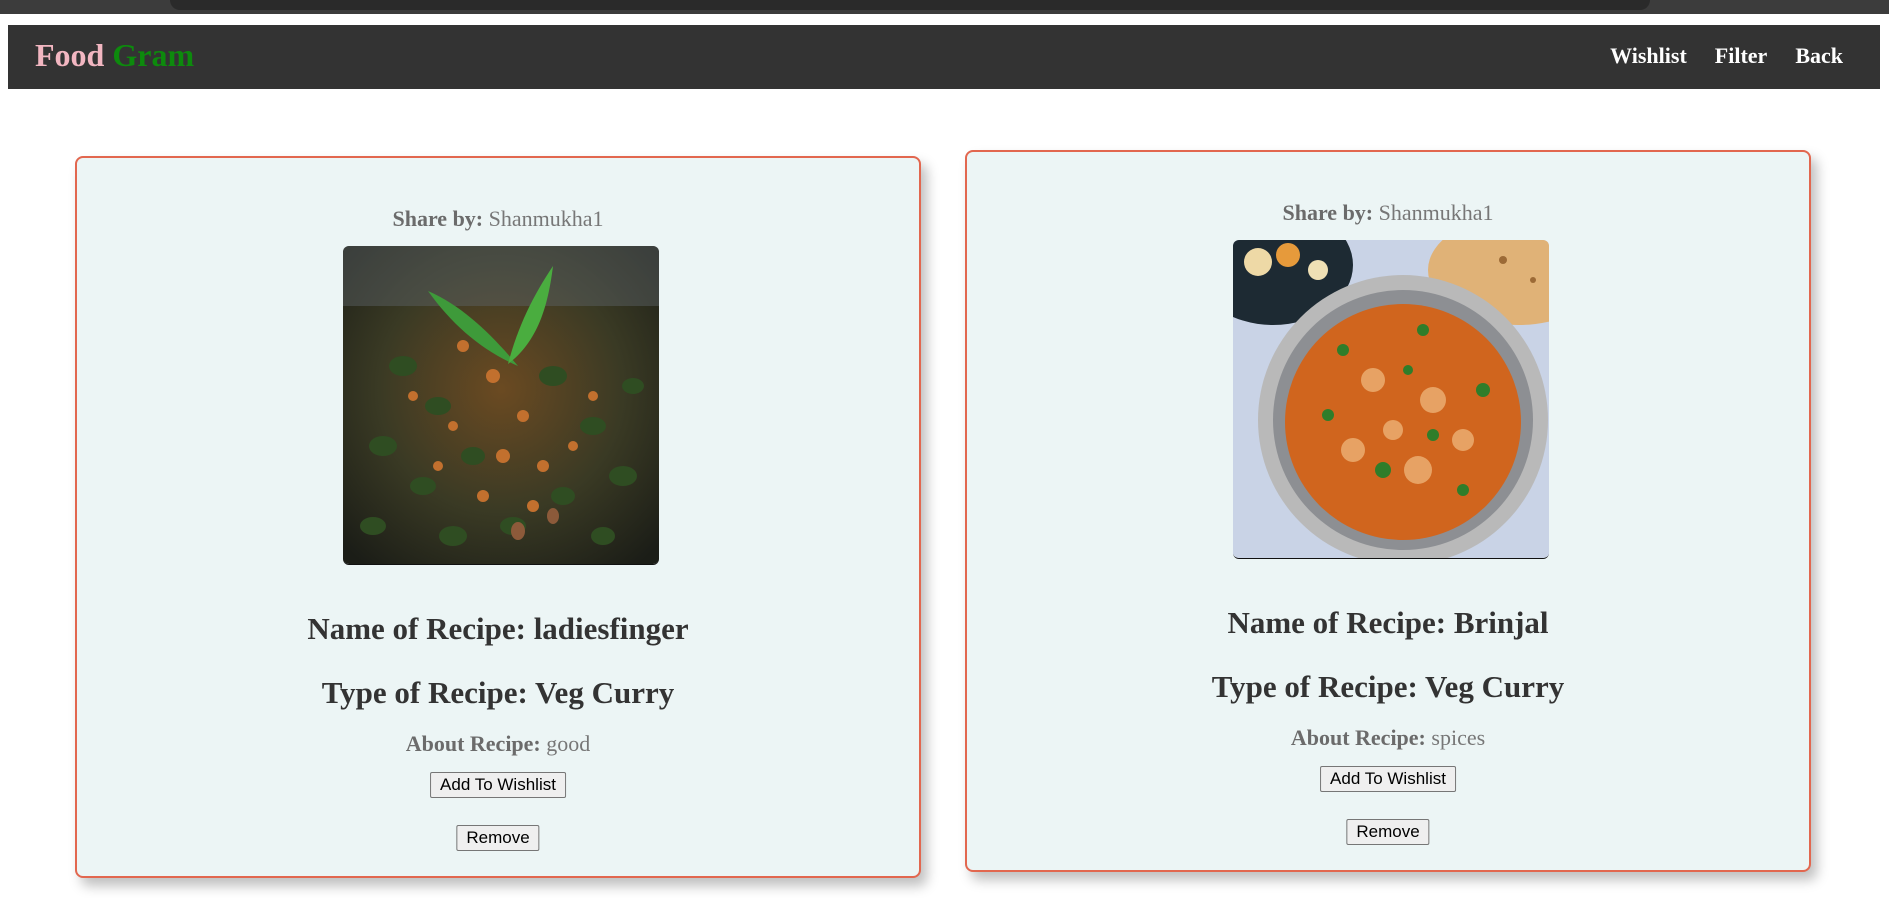  I want to click on about-value: good, so click(568, 743).